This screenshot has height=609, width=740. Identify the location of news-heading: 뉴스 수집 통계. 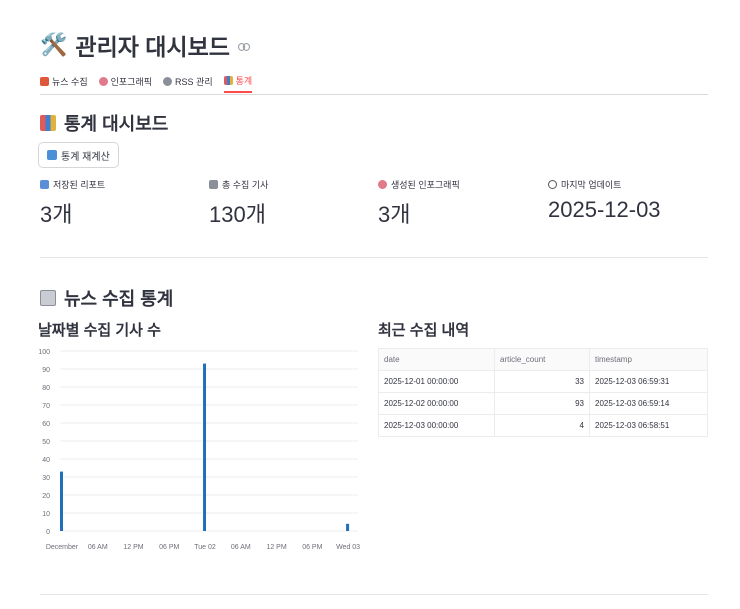
(106, 298).